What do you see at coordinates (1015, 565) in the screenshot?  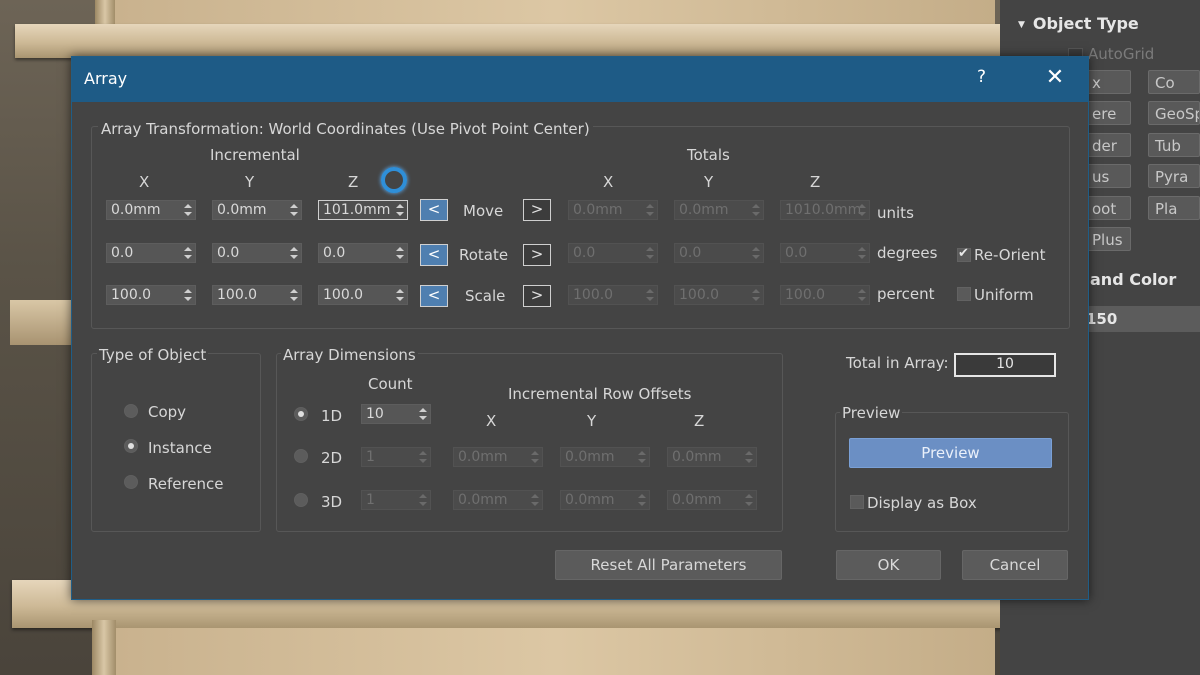 I see `cancel-button: Cancel` at bounding box center [1015, 565].